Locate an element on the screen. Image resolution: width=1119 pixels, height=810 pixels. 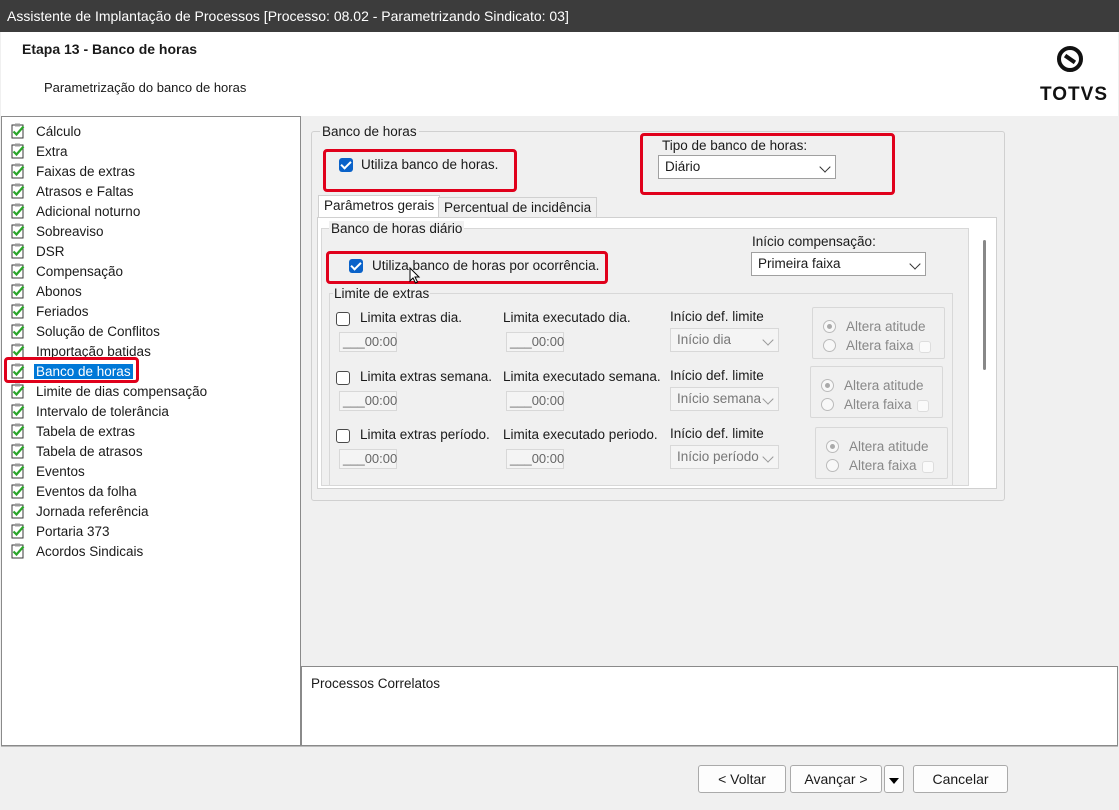
sidebar-item: Adicional noturno is located at coordinates (76, 211).